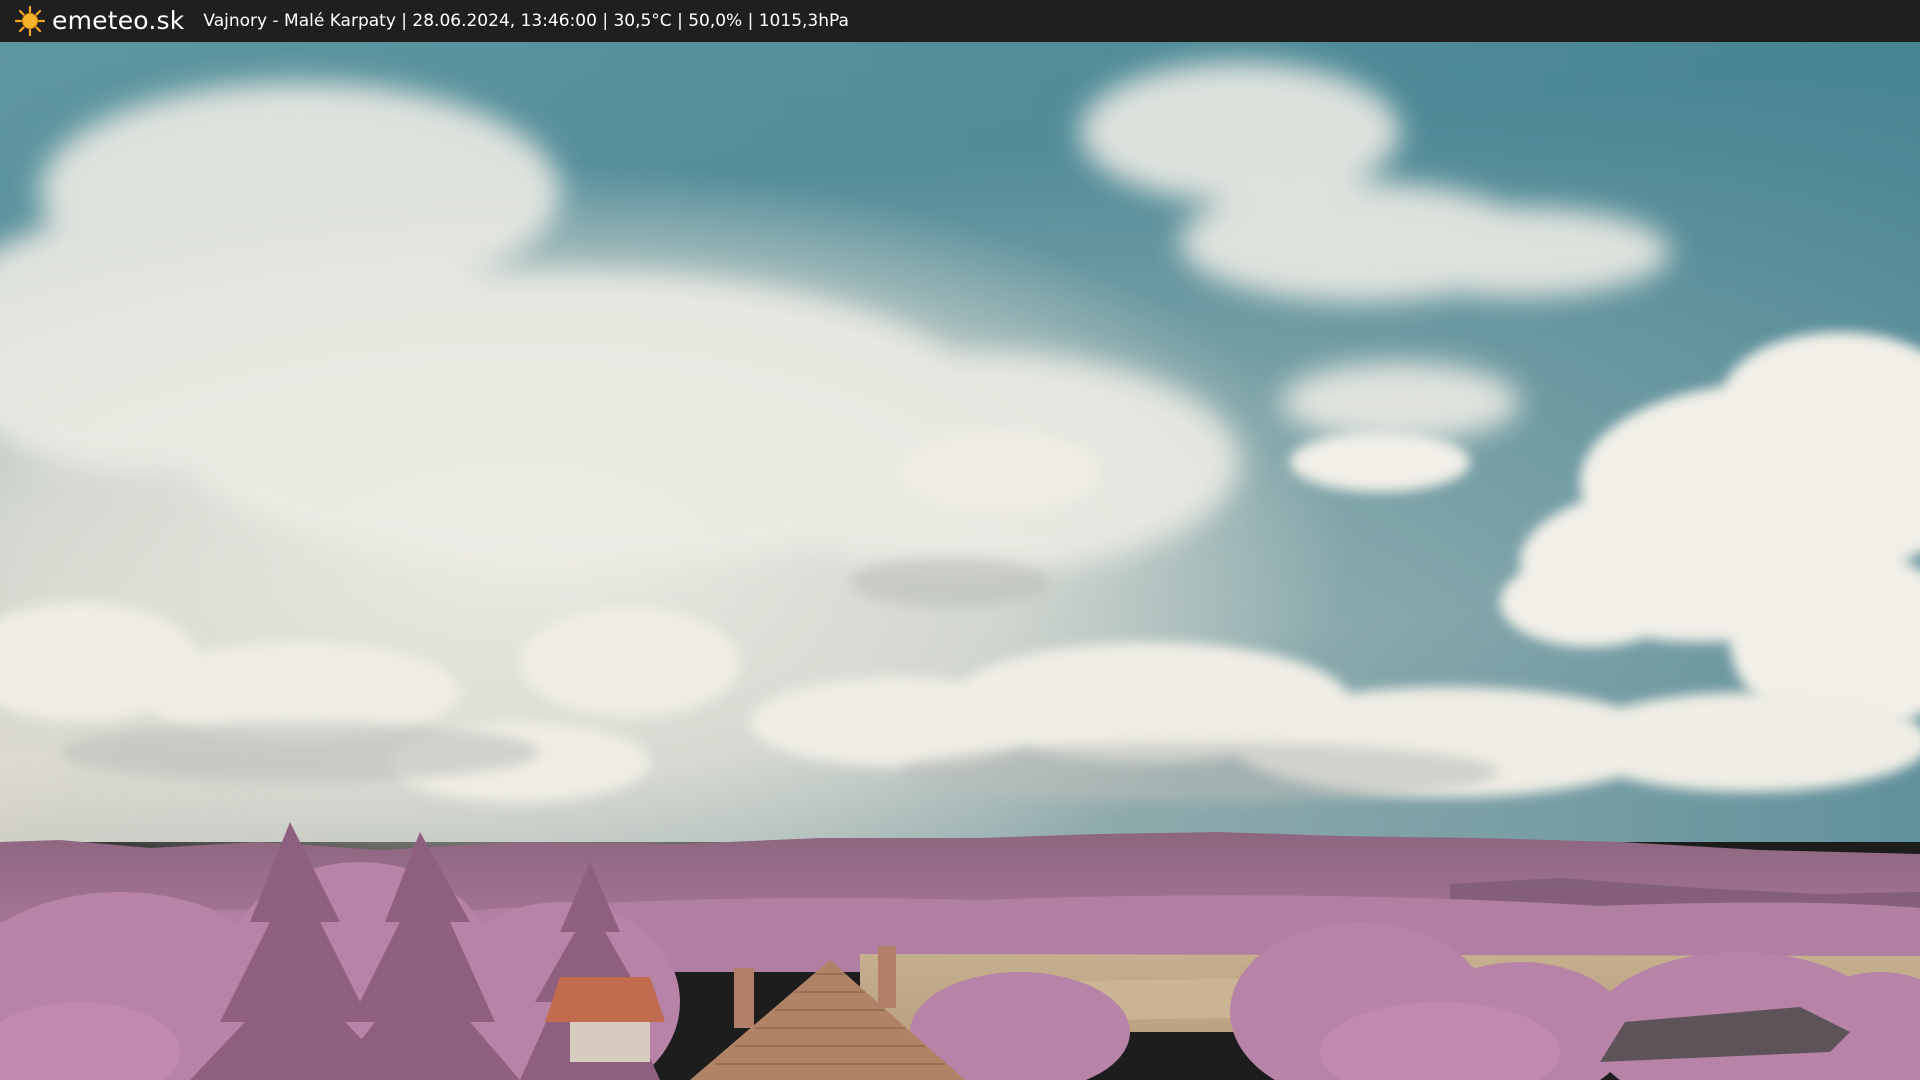  What do you see at coordinates (118, 20) in the screenshot?
I see `site-name: emeteo.sk` at bounding box center [118, 20].